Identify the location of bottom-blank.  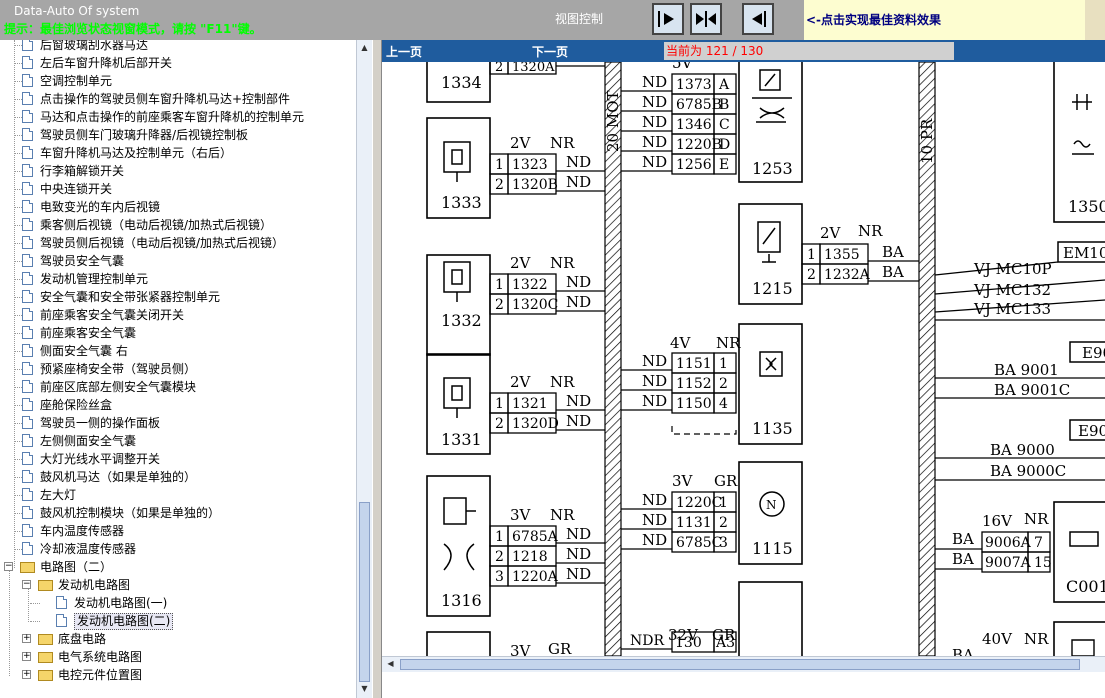
(743, 685).